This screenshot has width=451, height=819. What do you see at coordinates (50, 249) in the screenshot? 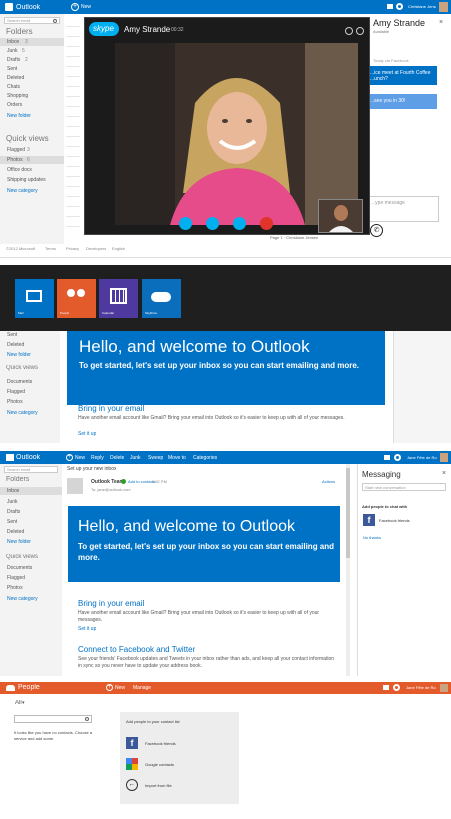
I see `footer-link: Terms` at bounding box center [50, 249].